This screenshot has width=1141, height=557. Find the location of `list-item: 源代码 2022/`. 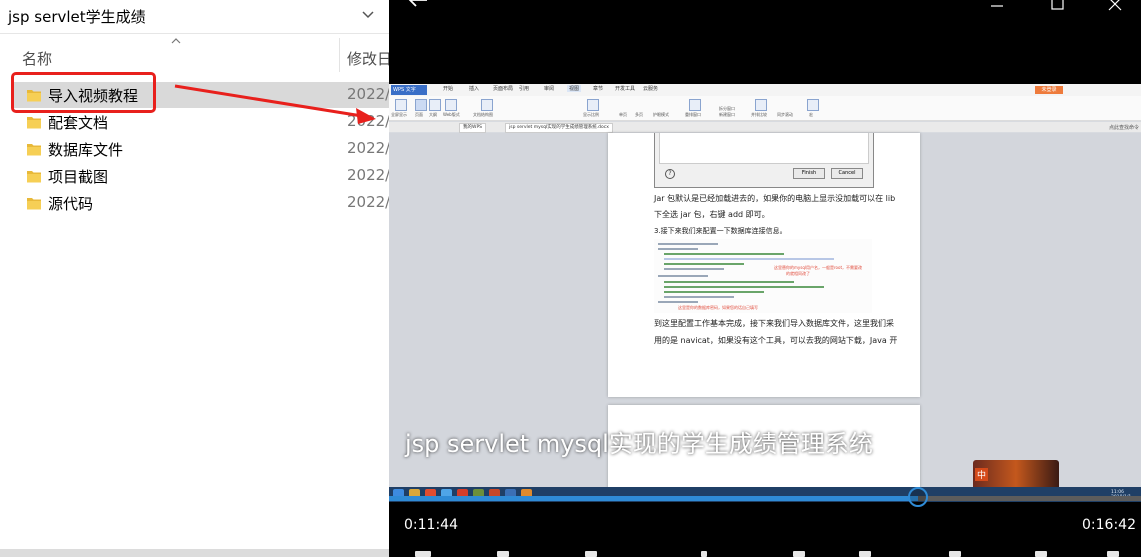

list-item: 源代码 2022/ is located at coordinates (201, 203).